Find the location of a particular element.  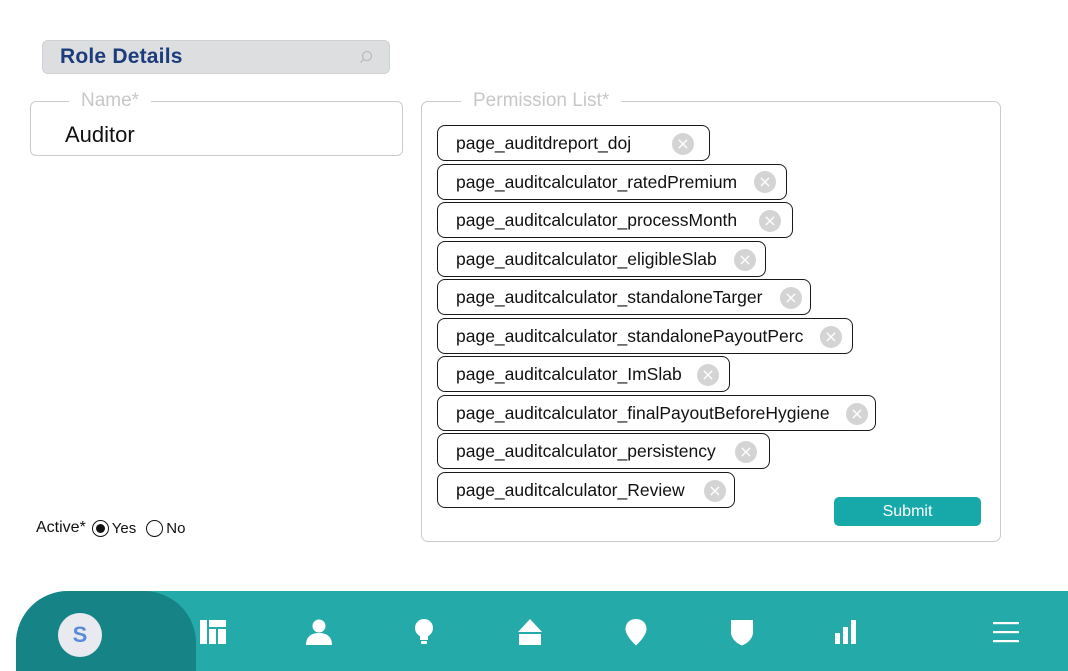

dashboard-icon is located at coordinates (213, 632).